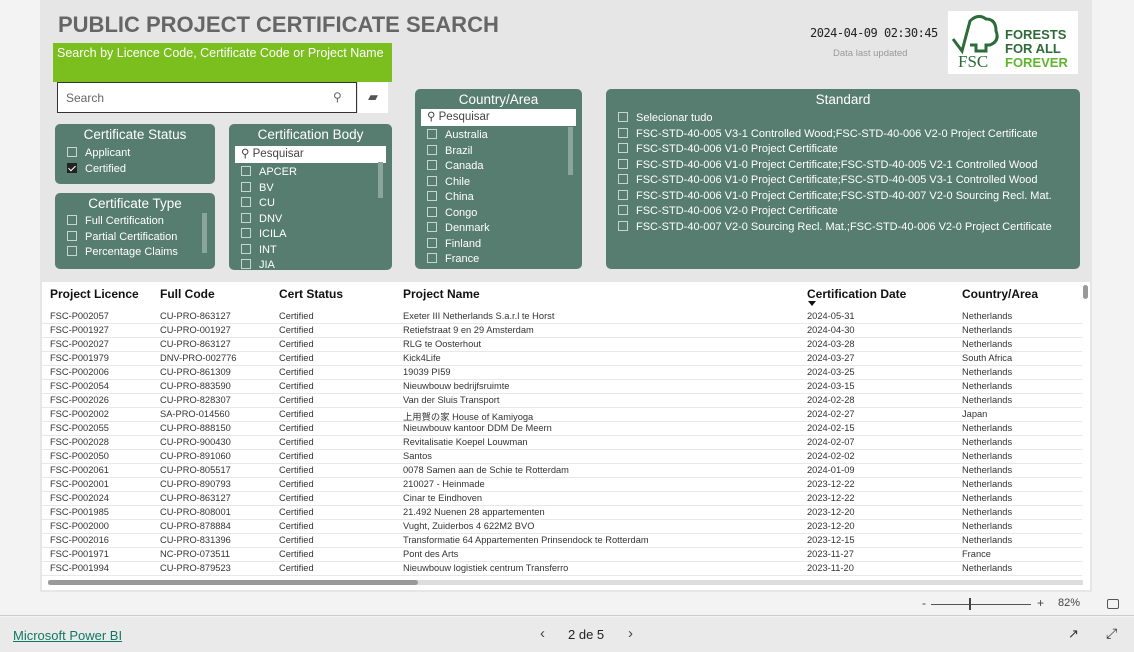 The image size is (1134, 652). What do you see at coordinates (498, 183) in the screenshot?
I see `filter-option: Chile` at bounding box center [498, 183].